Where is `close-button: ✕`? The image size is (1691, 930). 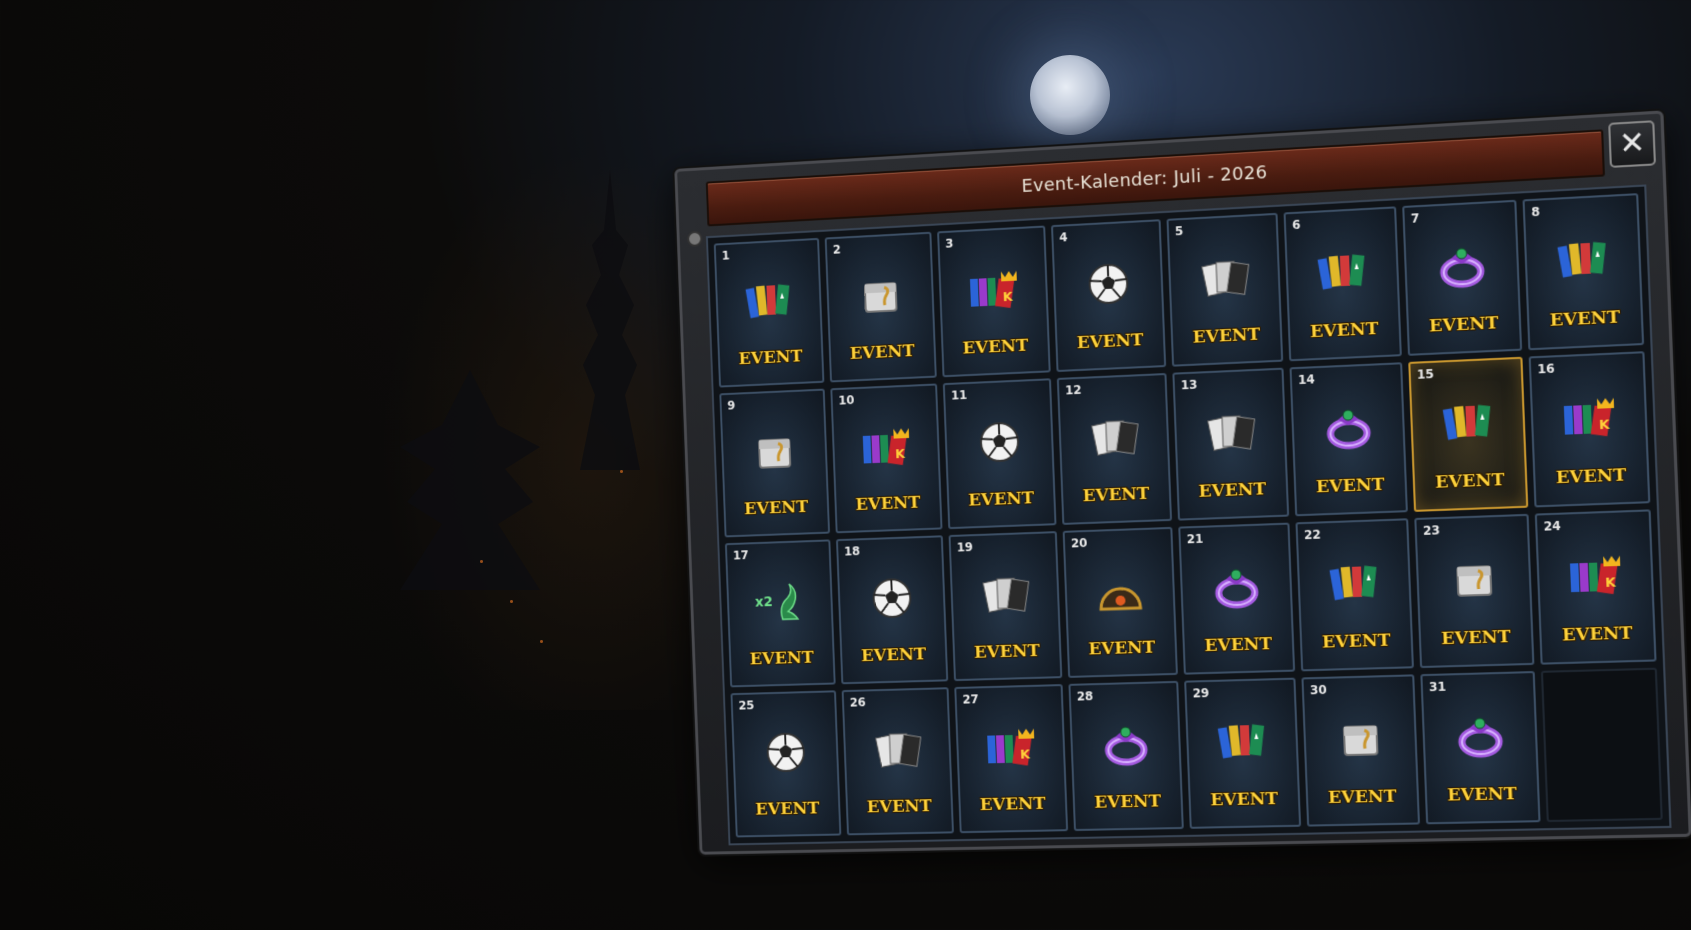
close-button: ✕ is located at coordinates (1632, 144).